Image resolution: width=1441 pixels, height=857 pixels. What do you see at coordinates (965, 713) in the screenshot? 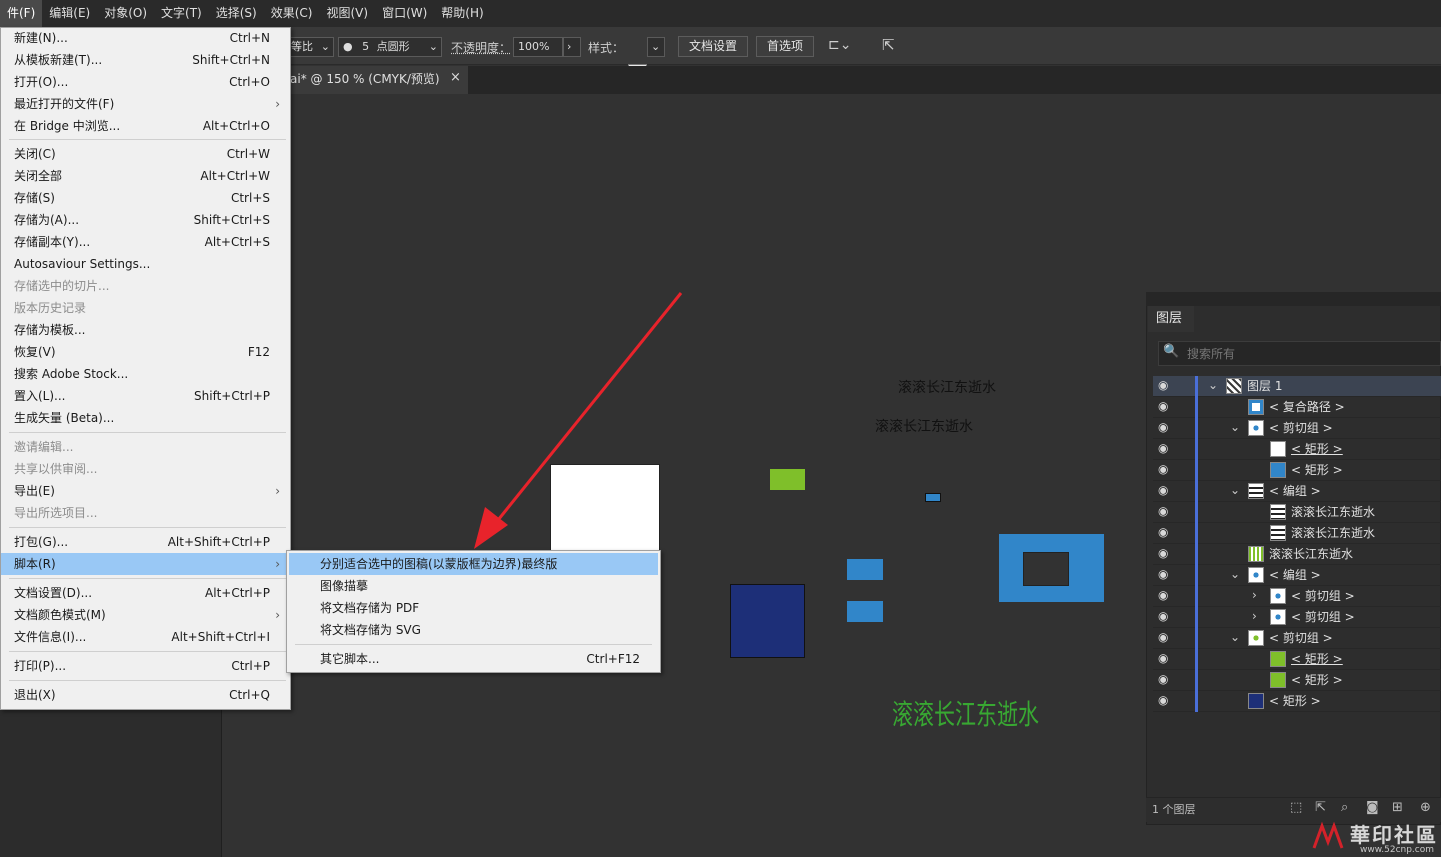
I see `artwork-text-green: 滚滚长江东逝水` at bounding box center [965, 713].